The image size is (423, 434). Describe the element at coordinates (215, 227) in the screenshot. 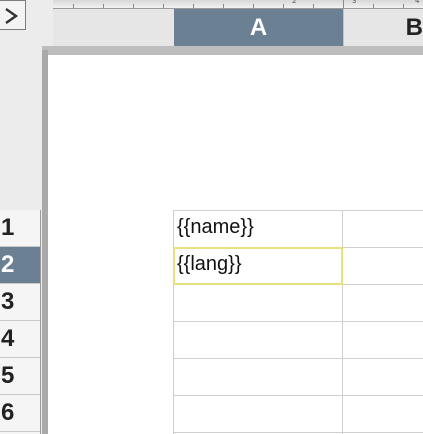

I see `cell-a1: {{name}}` at that location.